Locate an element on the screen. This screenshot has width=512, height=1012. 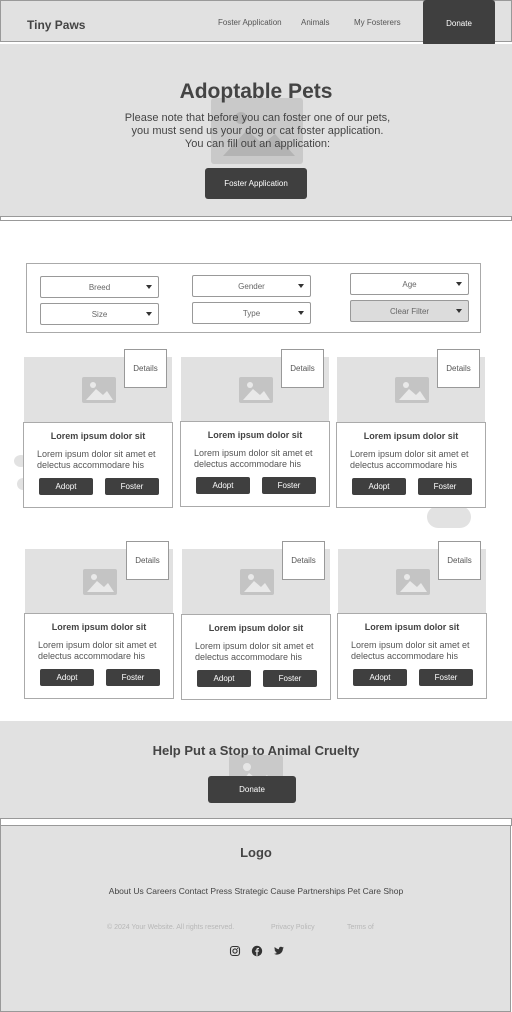
page-title: Adoptable Pets is located at coordinates (256, 91).